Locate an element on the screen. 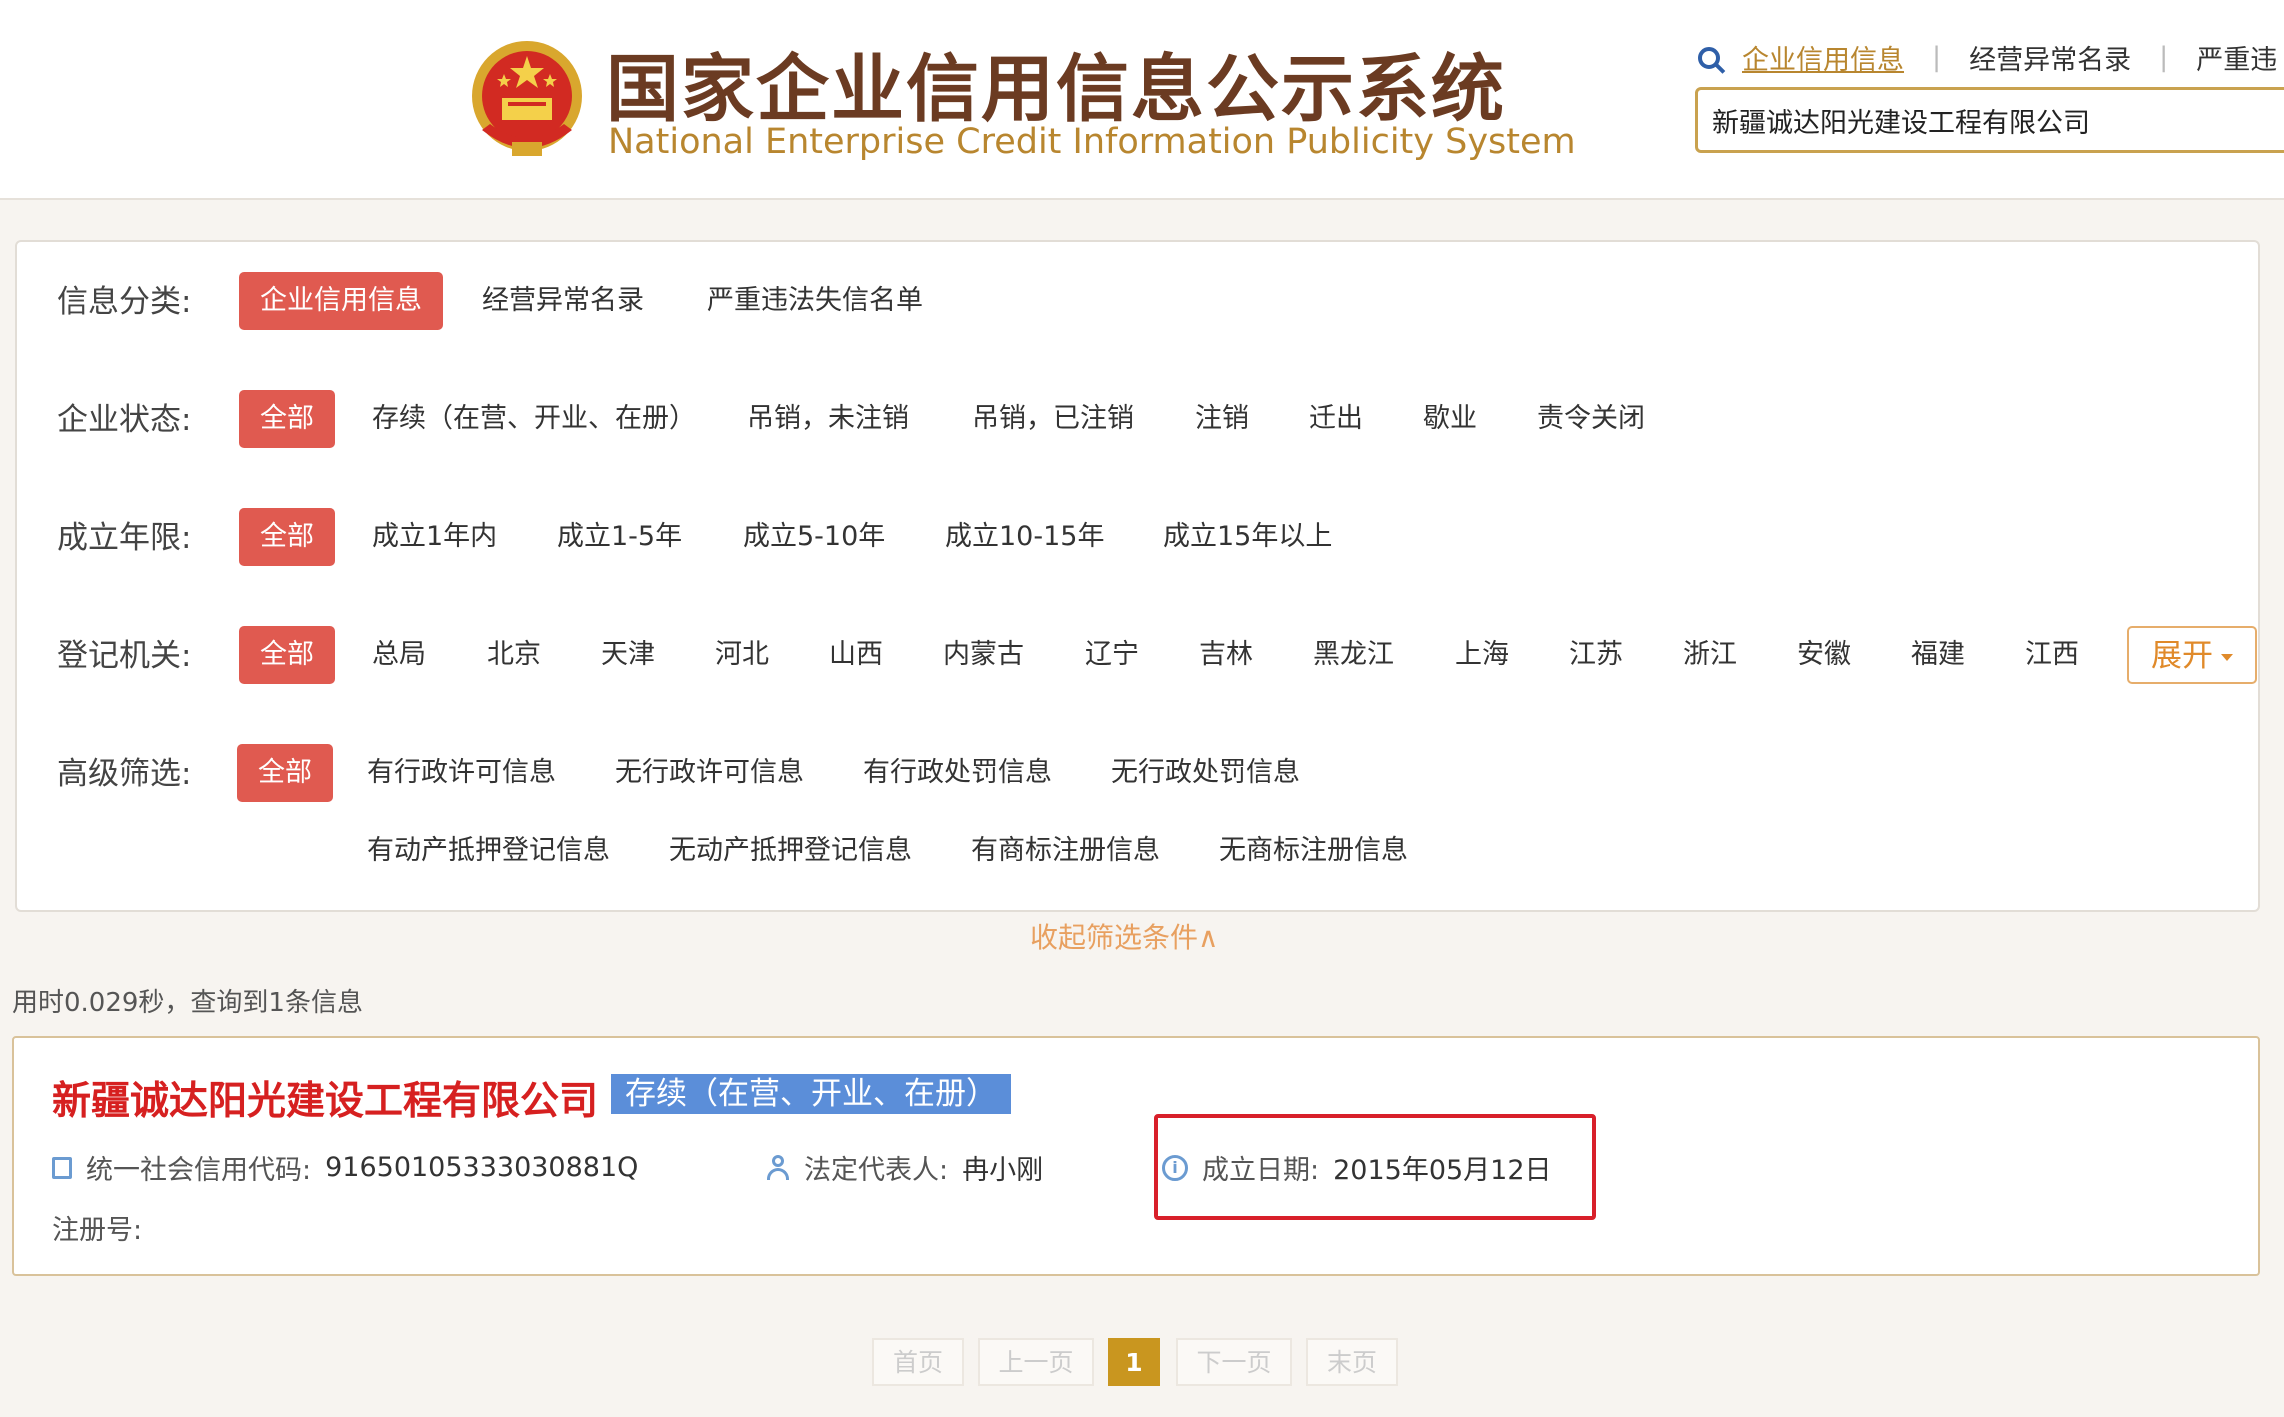 Image resolution: width=2284 pixels, height=1417 pixels. filter-advanced-item: 无行政处罚信息 is located at coordinates (1205, 773).